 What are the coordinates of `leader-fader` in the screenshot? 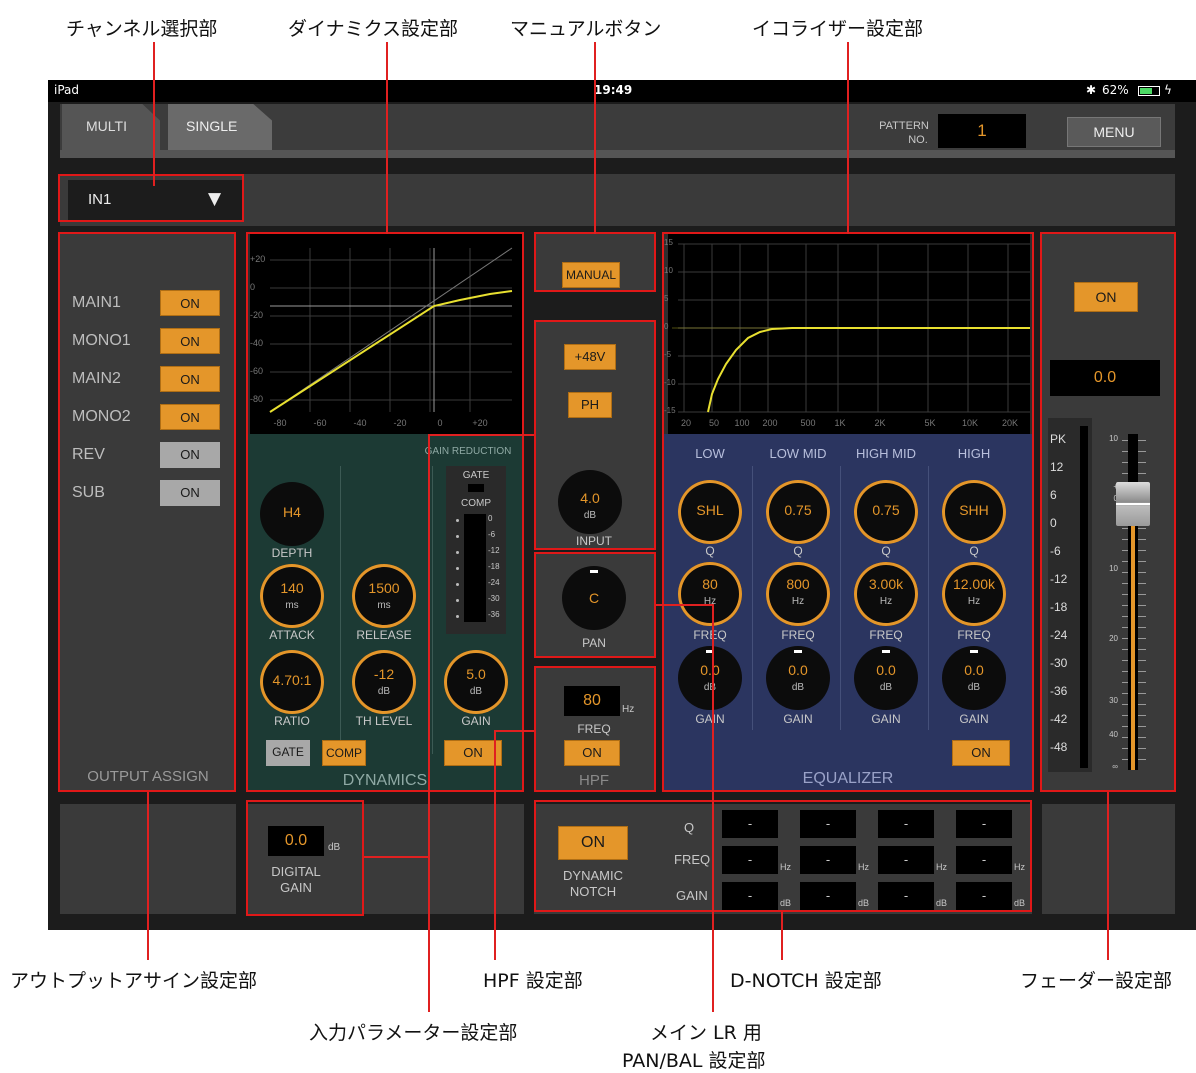 It's located at (1108, 876).